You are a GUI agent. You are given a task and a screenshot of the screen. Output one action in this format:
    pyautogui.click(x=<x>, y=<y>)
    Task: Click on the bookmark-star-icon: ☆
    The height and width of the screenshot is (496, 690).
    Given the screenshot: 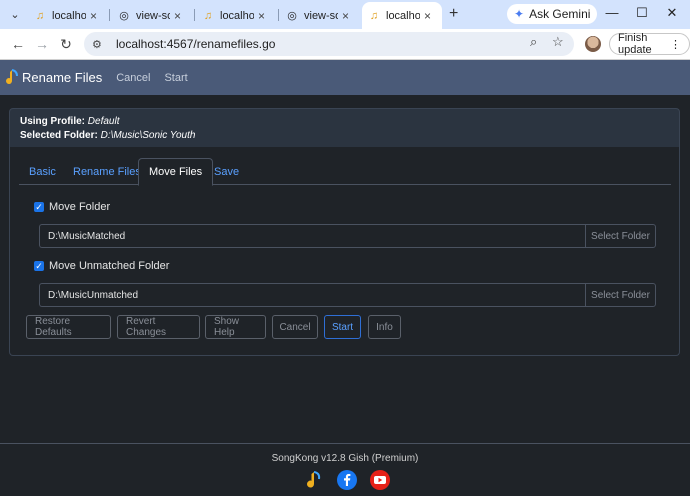 What is the action you would take?
    pyautogui.click(x=558, y=42)
    